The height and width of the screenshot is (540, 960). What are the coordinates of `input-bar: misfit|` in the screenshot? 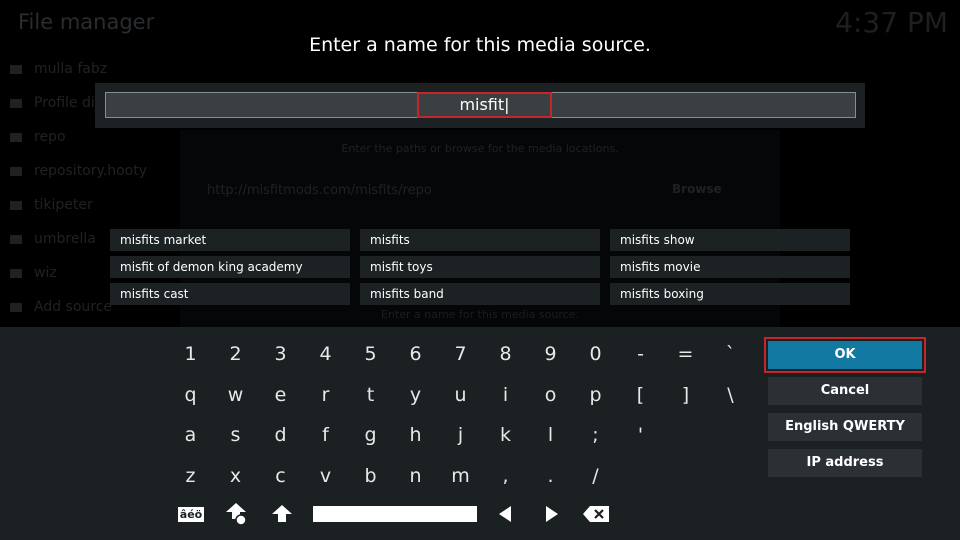 It's located at (480, 105).